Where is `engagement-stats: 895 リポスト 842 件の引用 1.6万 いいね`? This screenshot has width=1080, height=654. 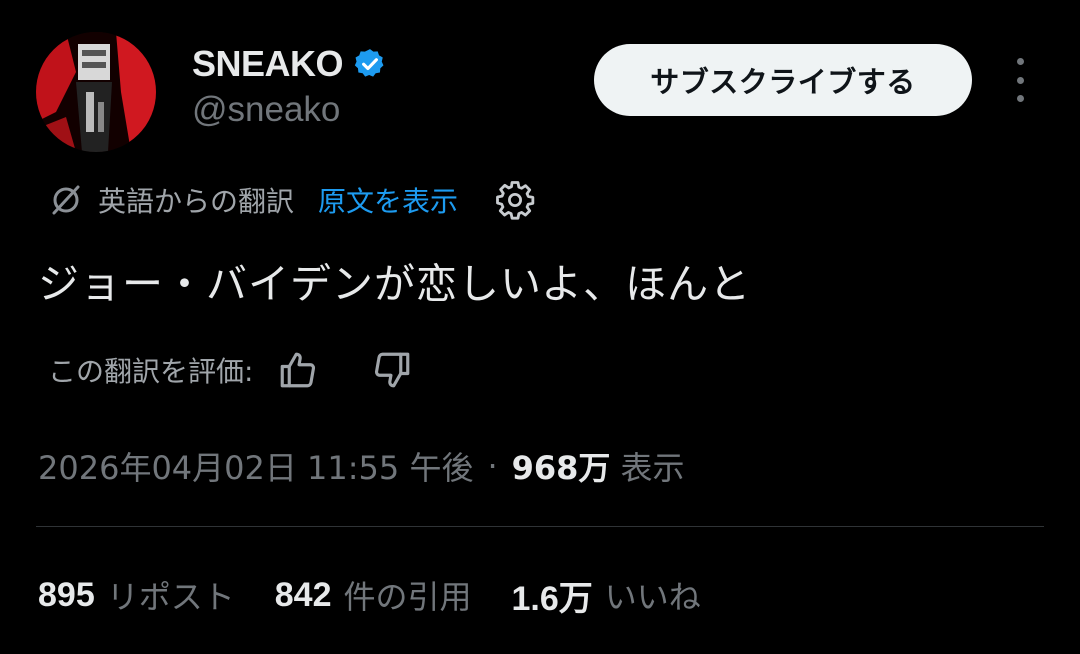
engagement-stats: 895 リポスト 842 件の引用 1.6万 いいね is located at coordinates (389, 595).